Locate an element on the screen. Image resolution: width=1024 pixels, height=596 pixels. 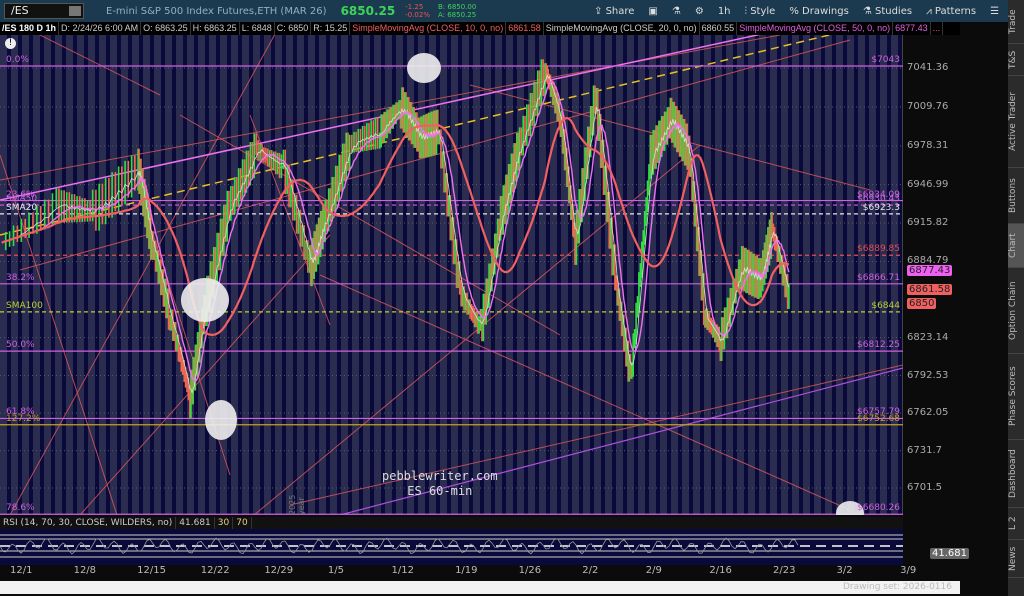
studies-button: ⚗ Studies is located at coordinates (887, 11).